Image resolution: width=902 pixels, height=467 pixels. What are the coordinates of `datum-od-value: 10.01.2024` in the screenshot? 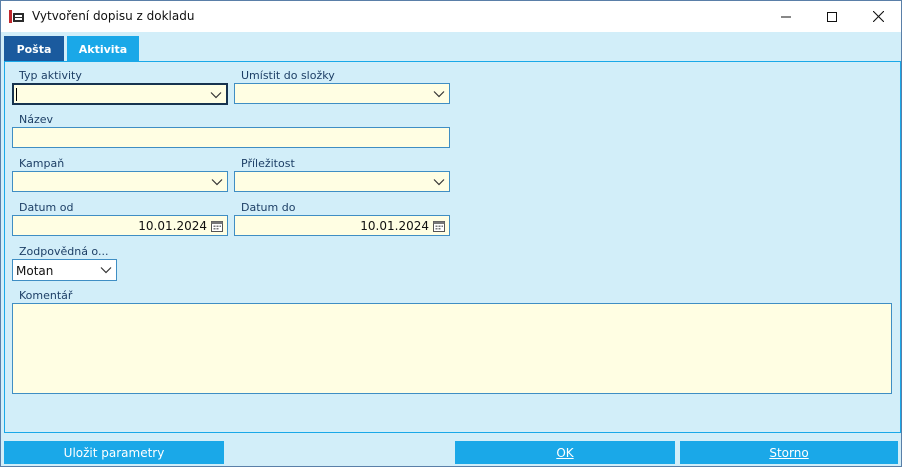 It's located at (172, 226).